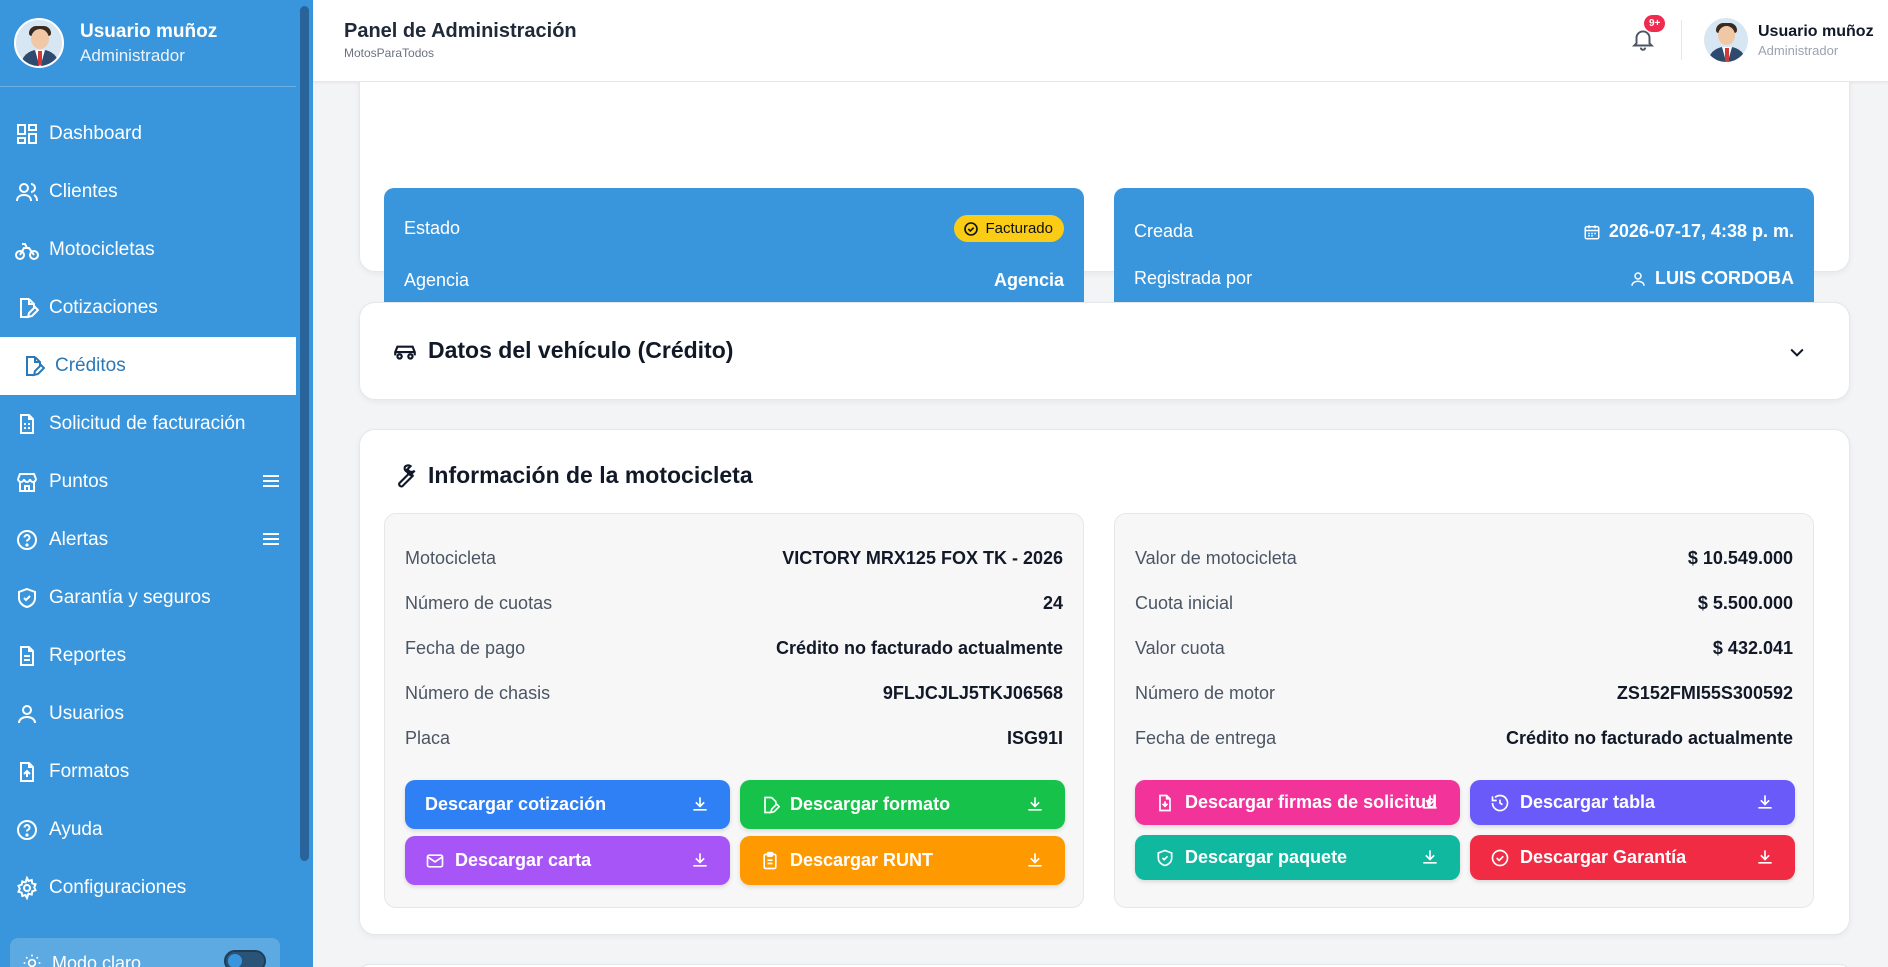 The height and width of the screenshot is (967, 1888). What do you see at coordinates (1028, 280) in the screenshot?
I see `agencia-value: Agencia` at bounding box center [1028, 280].